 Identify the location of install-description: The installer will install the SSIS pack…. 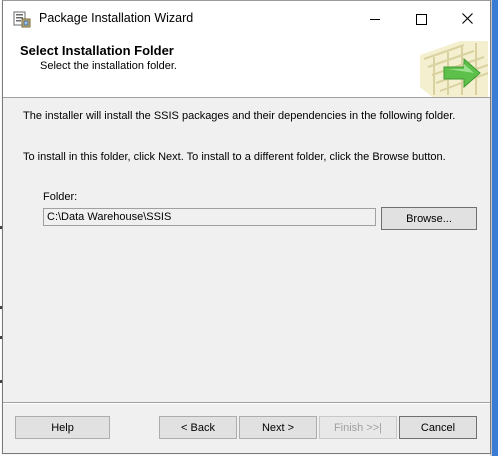
(239, 116).